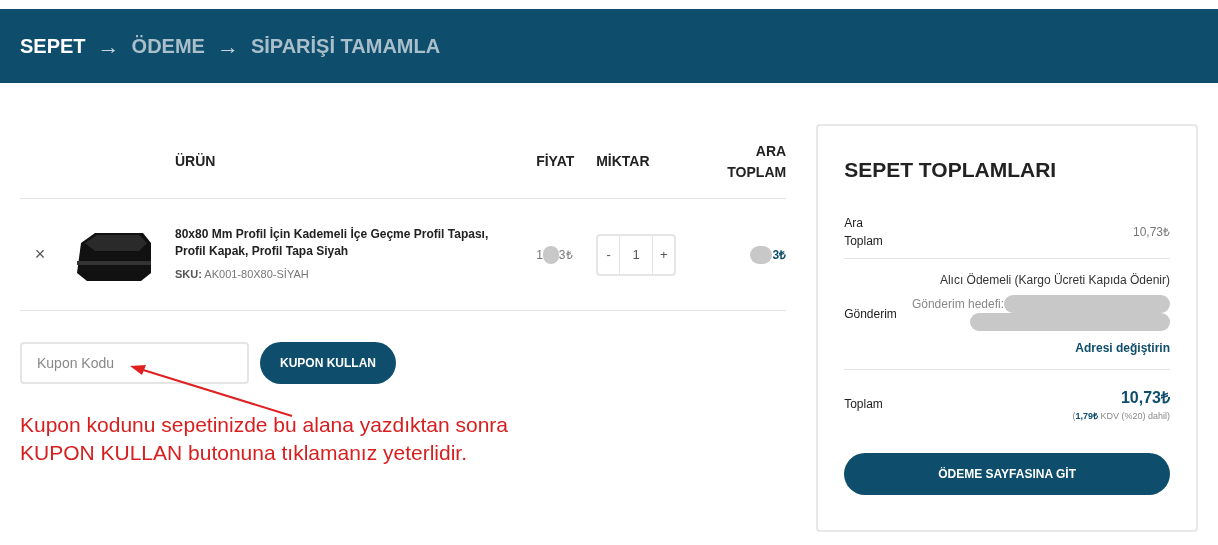 The height and width of the screenshot is (545, 1218). Describe the element at coordinates (265, 425) in the screenshot. I see `instruction-text: Kupon kodunu sepetinizde bu alana yazdıktan sonra` at that location.